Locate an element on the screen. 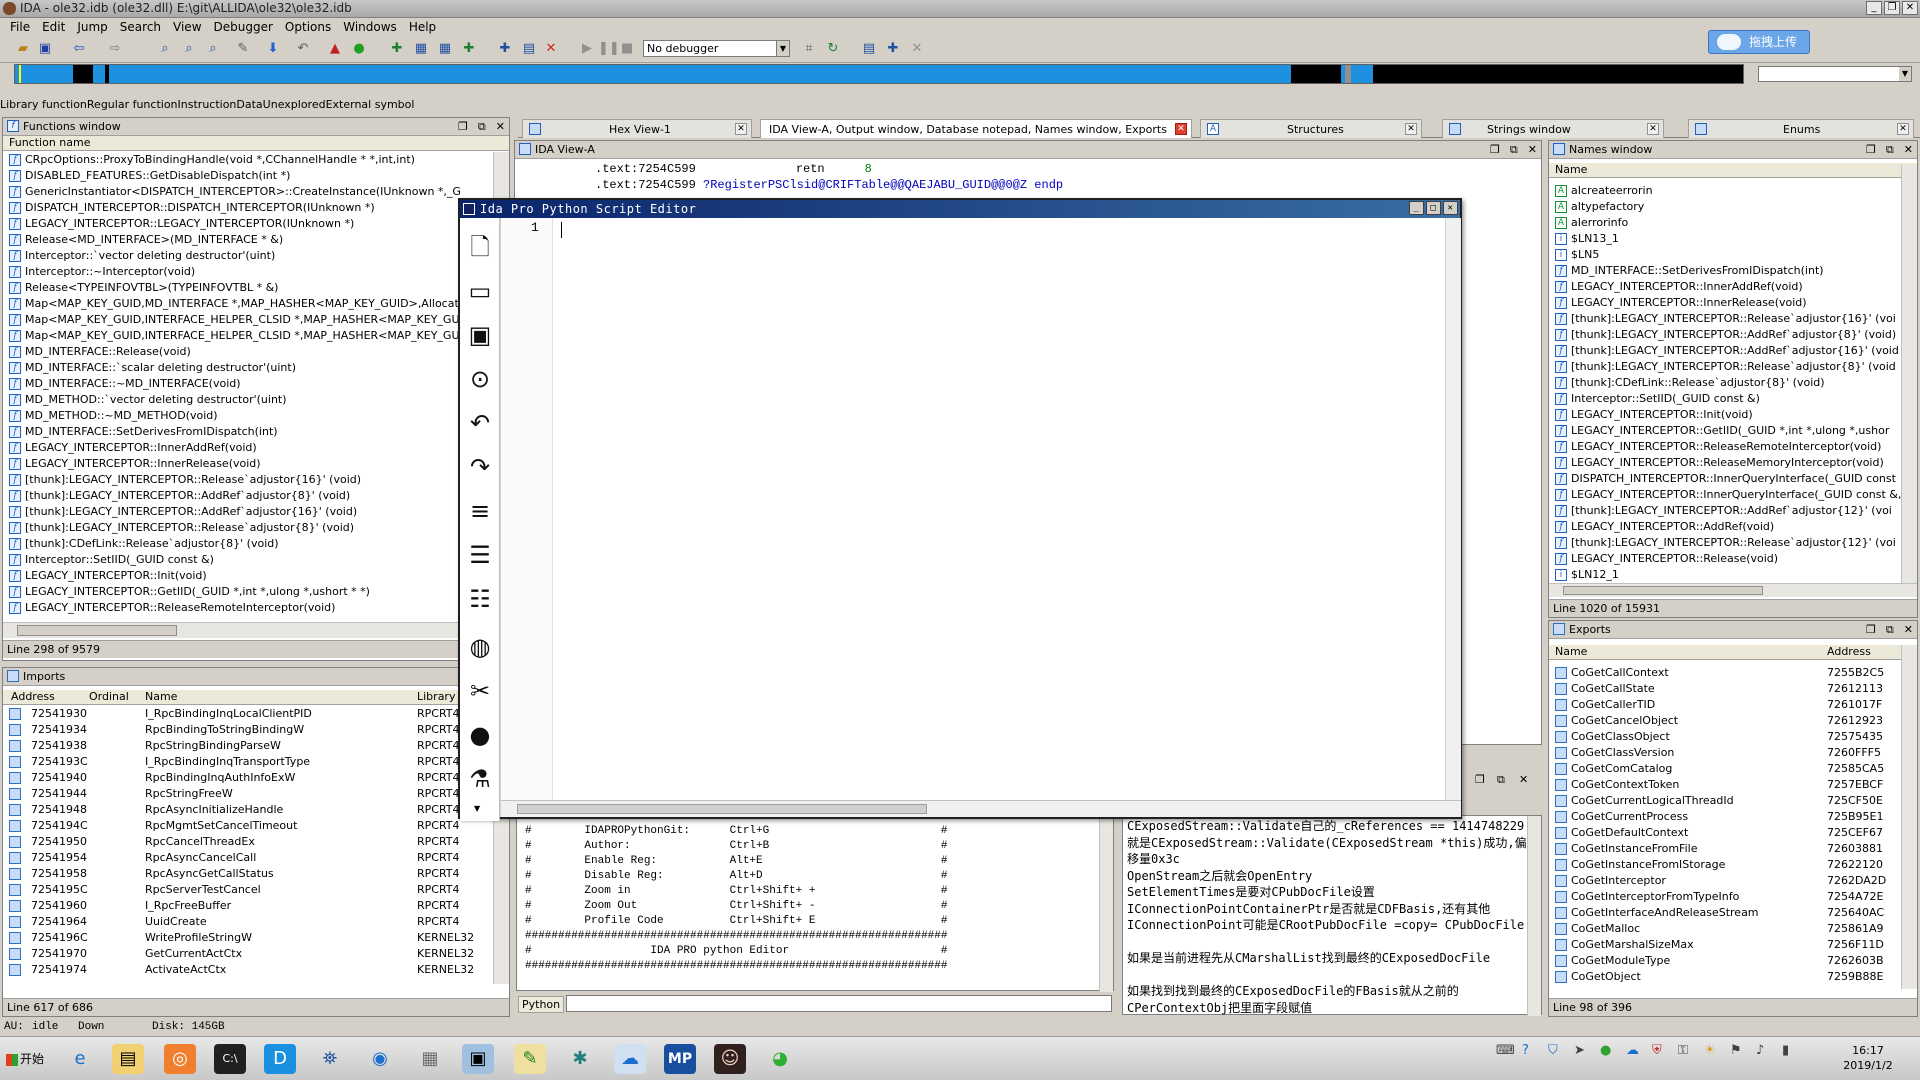 The image size is (1920, 1080). back-icon: ⇦ is located at coordinates (79, 49).